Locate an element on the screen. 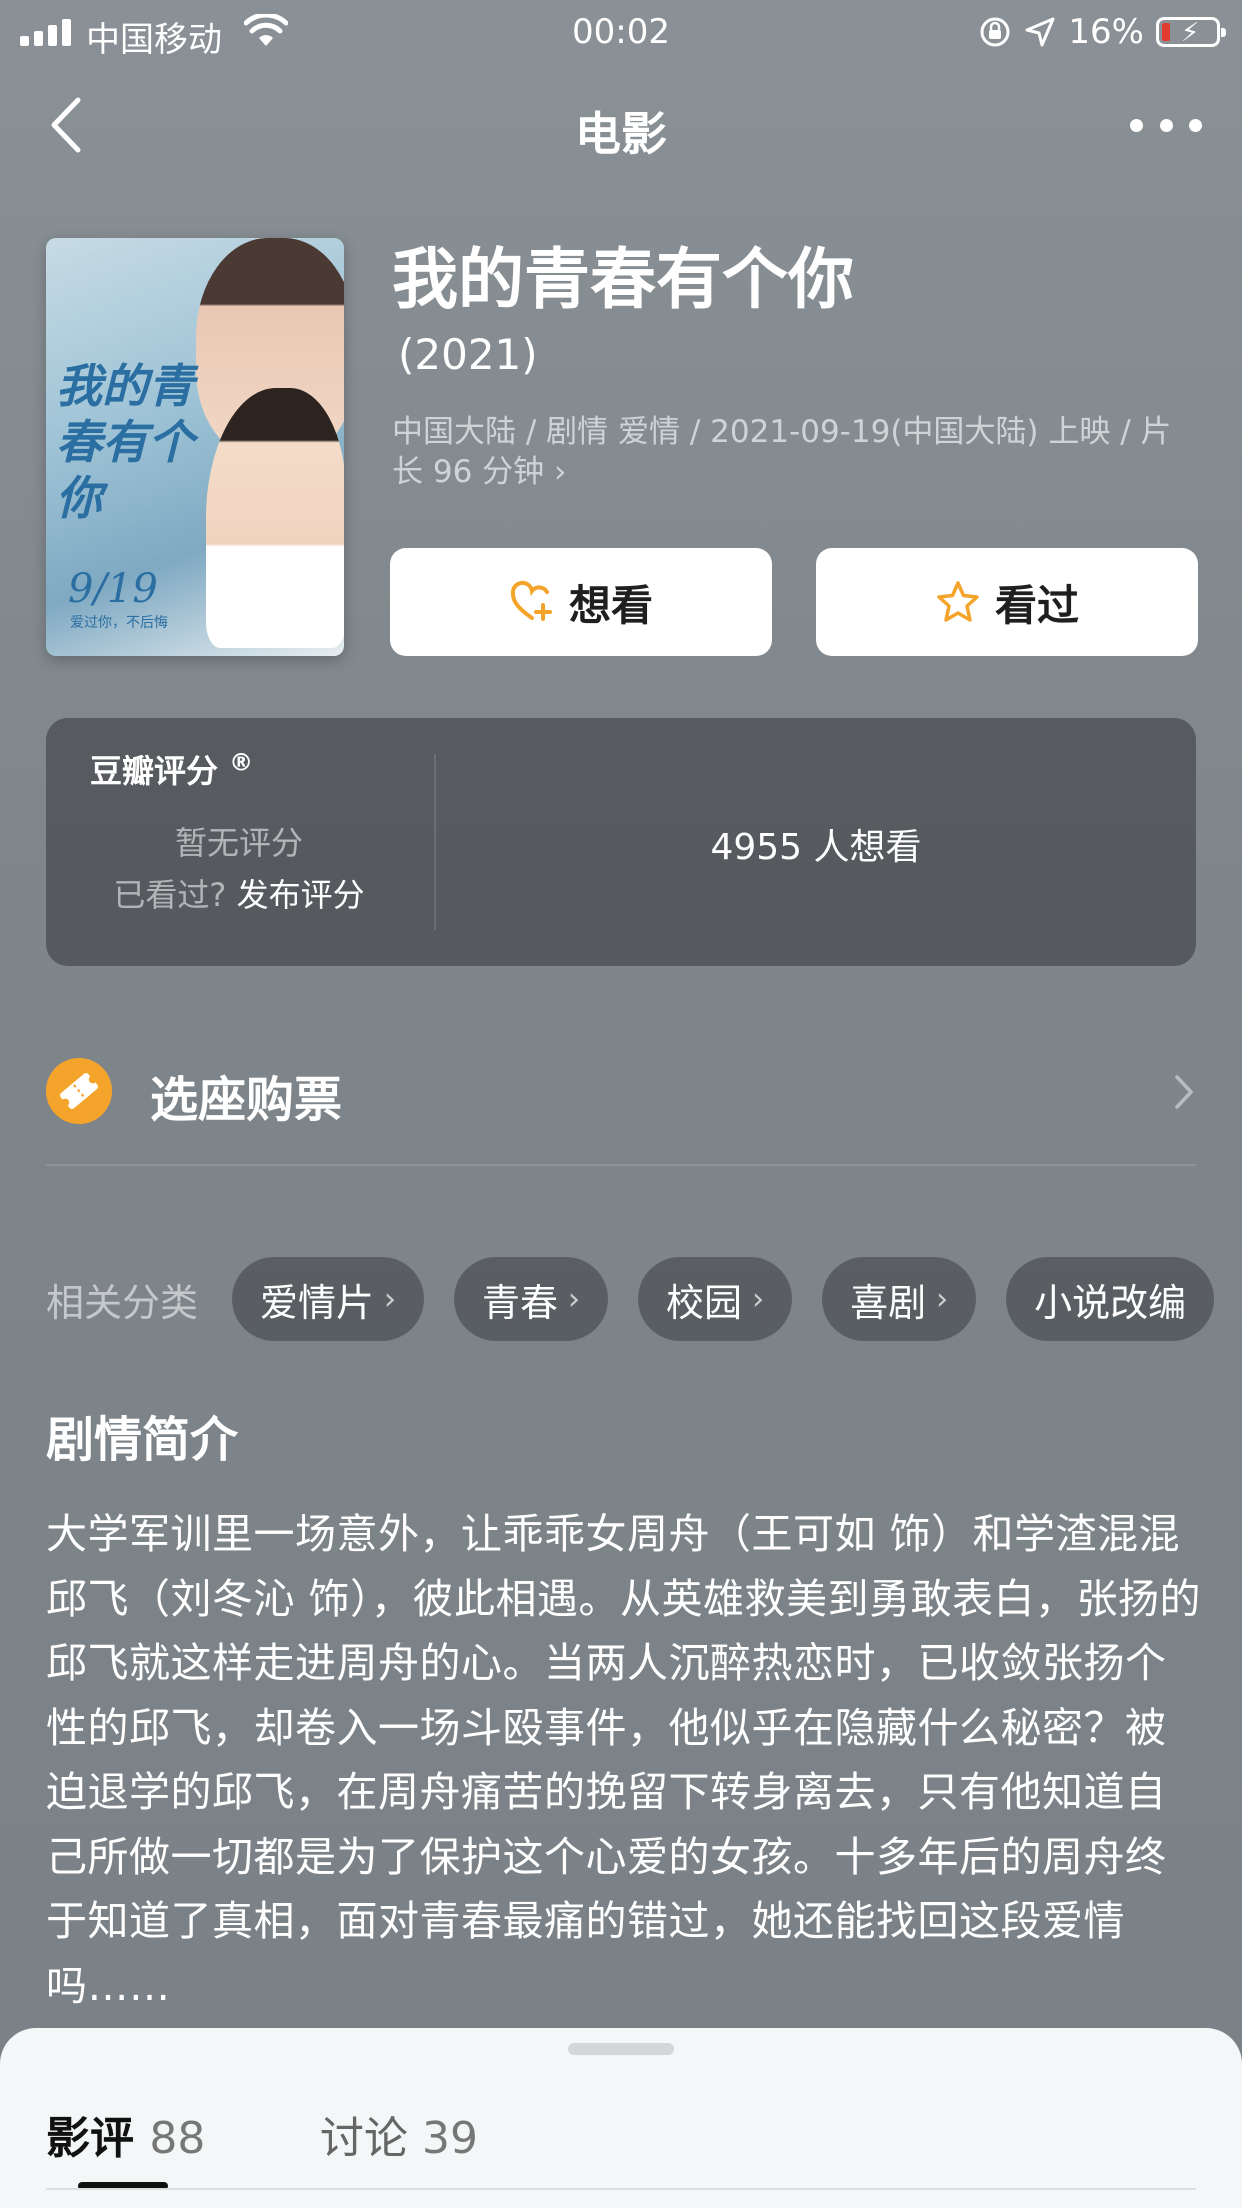 The height and width of the screenshot is (2208, 1242). more-options-icon is located at coordinates (1166, 125).